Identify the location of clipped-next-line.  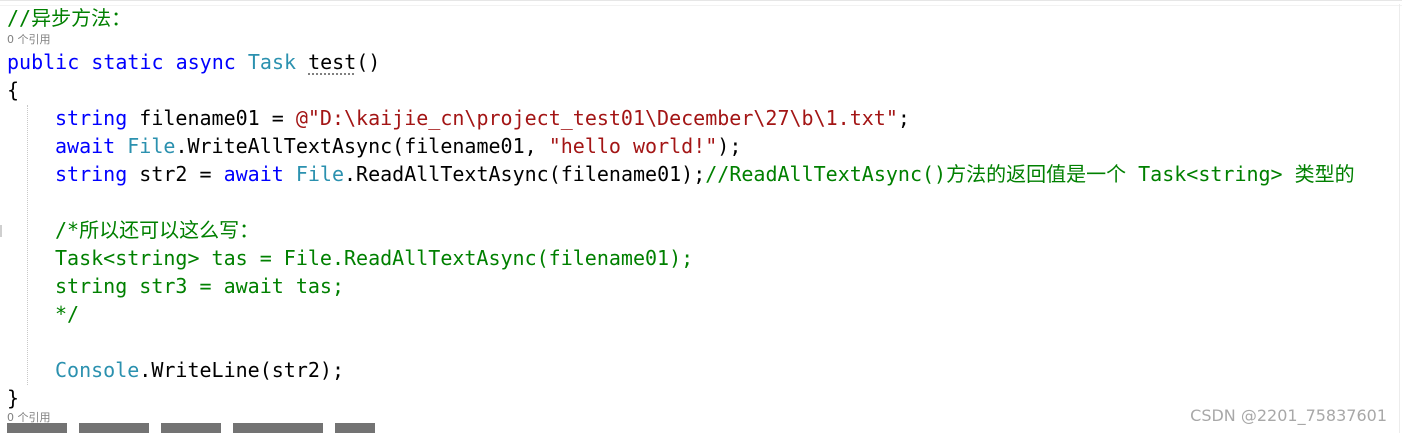
(197, 428).